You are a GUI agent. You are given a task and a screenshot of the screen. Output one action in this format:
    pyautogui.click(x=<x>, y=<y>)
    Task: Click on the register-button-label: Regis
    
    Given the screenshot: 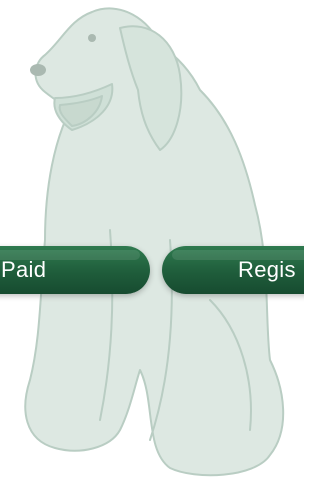 What is the action you would take?
    pyautogui.click(x=267, y=269)
    